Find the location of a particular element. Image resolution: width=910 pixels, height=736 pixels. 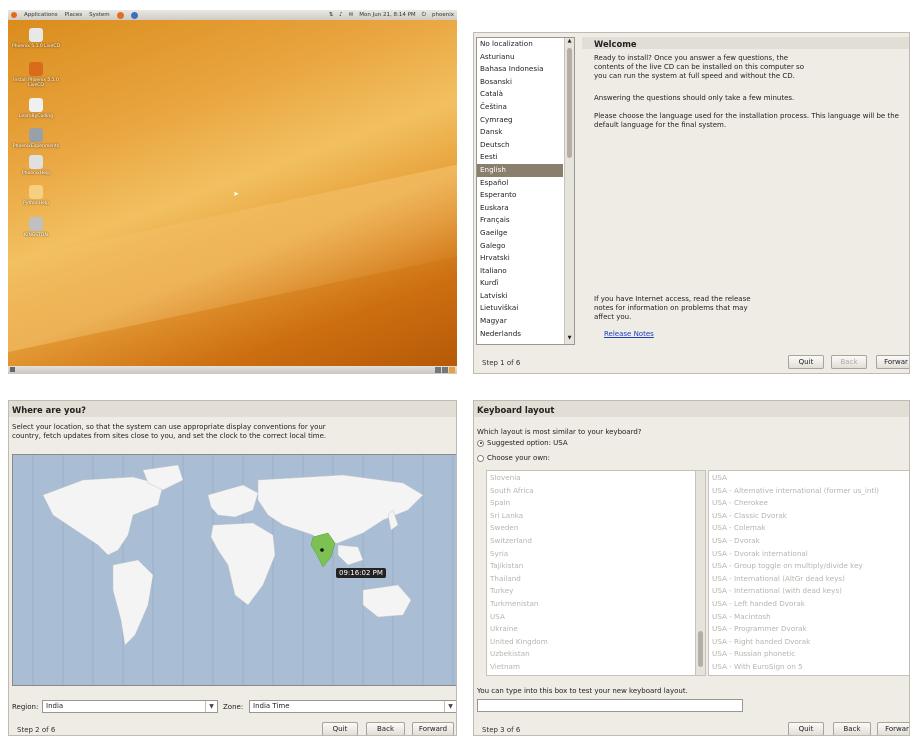

layout-variant-item: USA - Dvorak is located at coordinates (809, 541).